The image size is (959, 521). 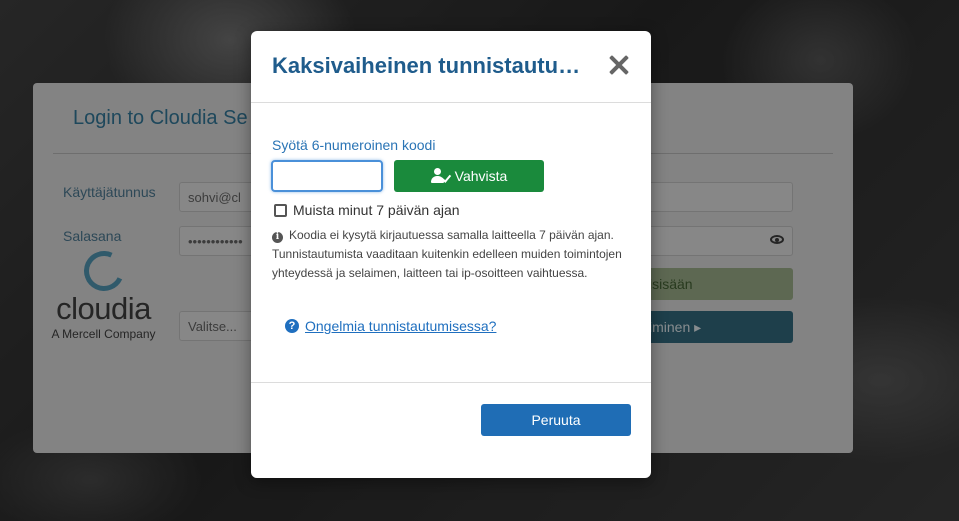 What do you see at coordinates (376, 210) in the screenshot?
I see `remember-me-label: Muista minut 7 päivän ajan` at bounding box center [376, 210].